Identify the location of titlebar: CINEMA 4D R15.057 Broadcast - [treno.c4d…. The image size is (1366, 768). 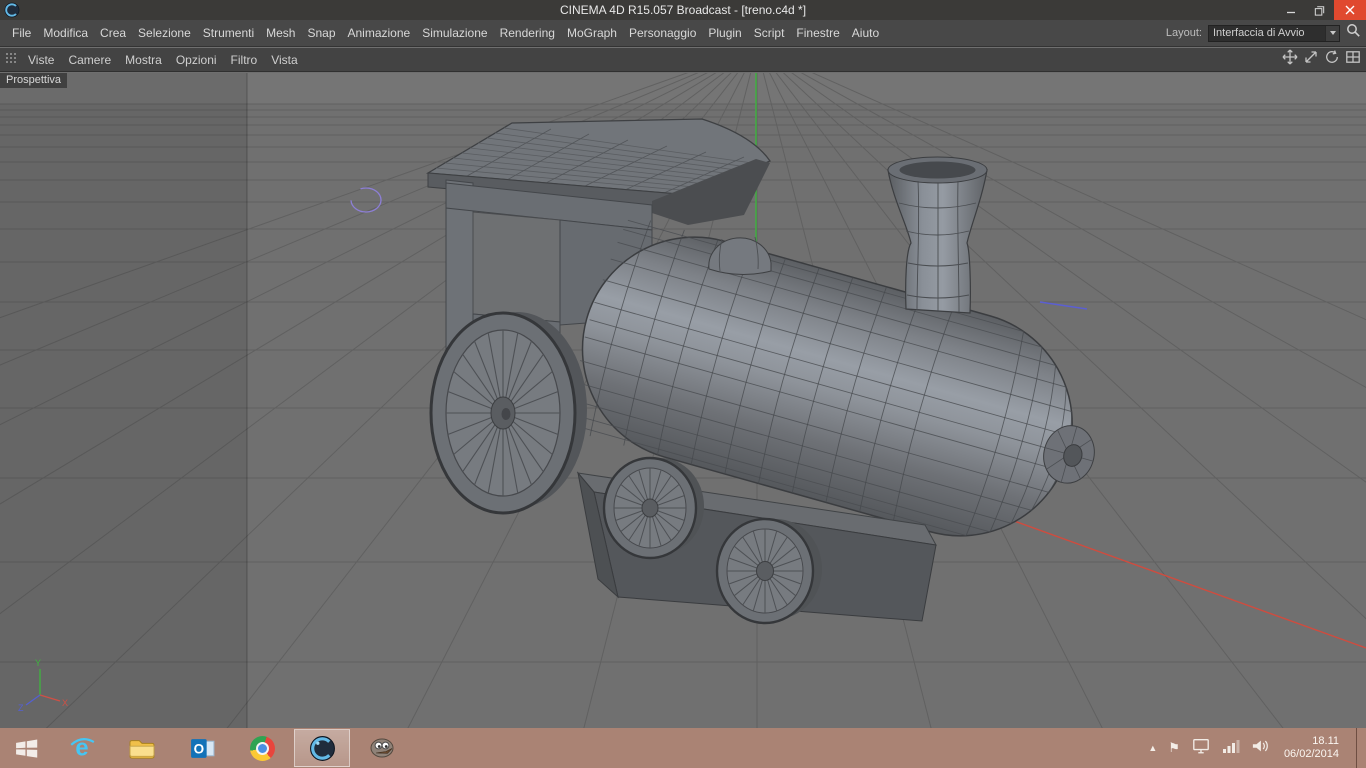
(683, 10).